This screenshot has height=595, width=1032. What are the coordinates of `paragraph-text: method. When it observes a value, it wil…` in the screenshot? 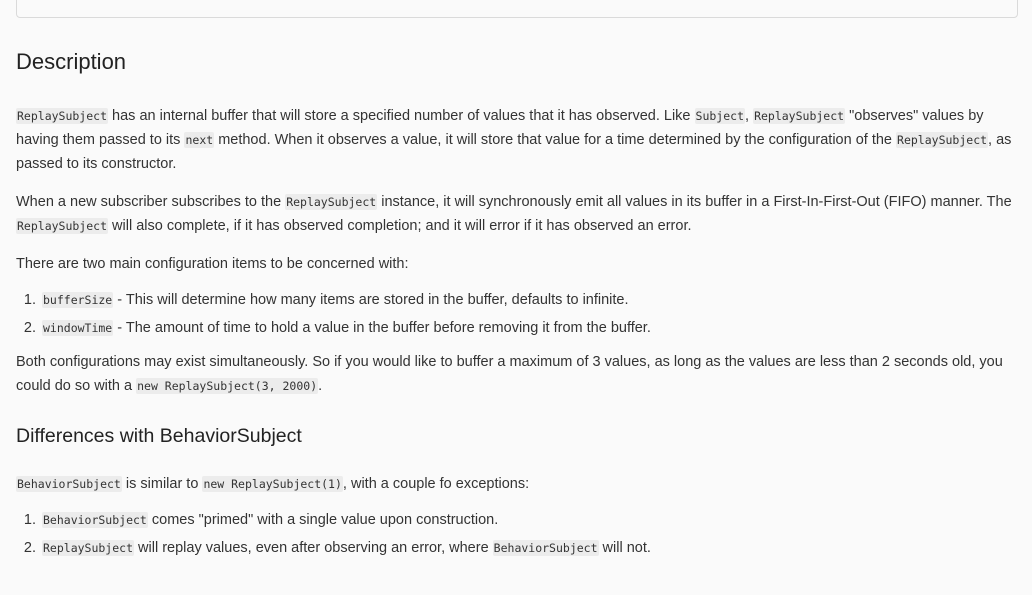 It's located at (555, 140).